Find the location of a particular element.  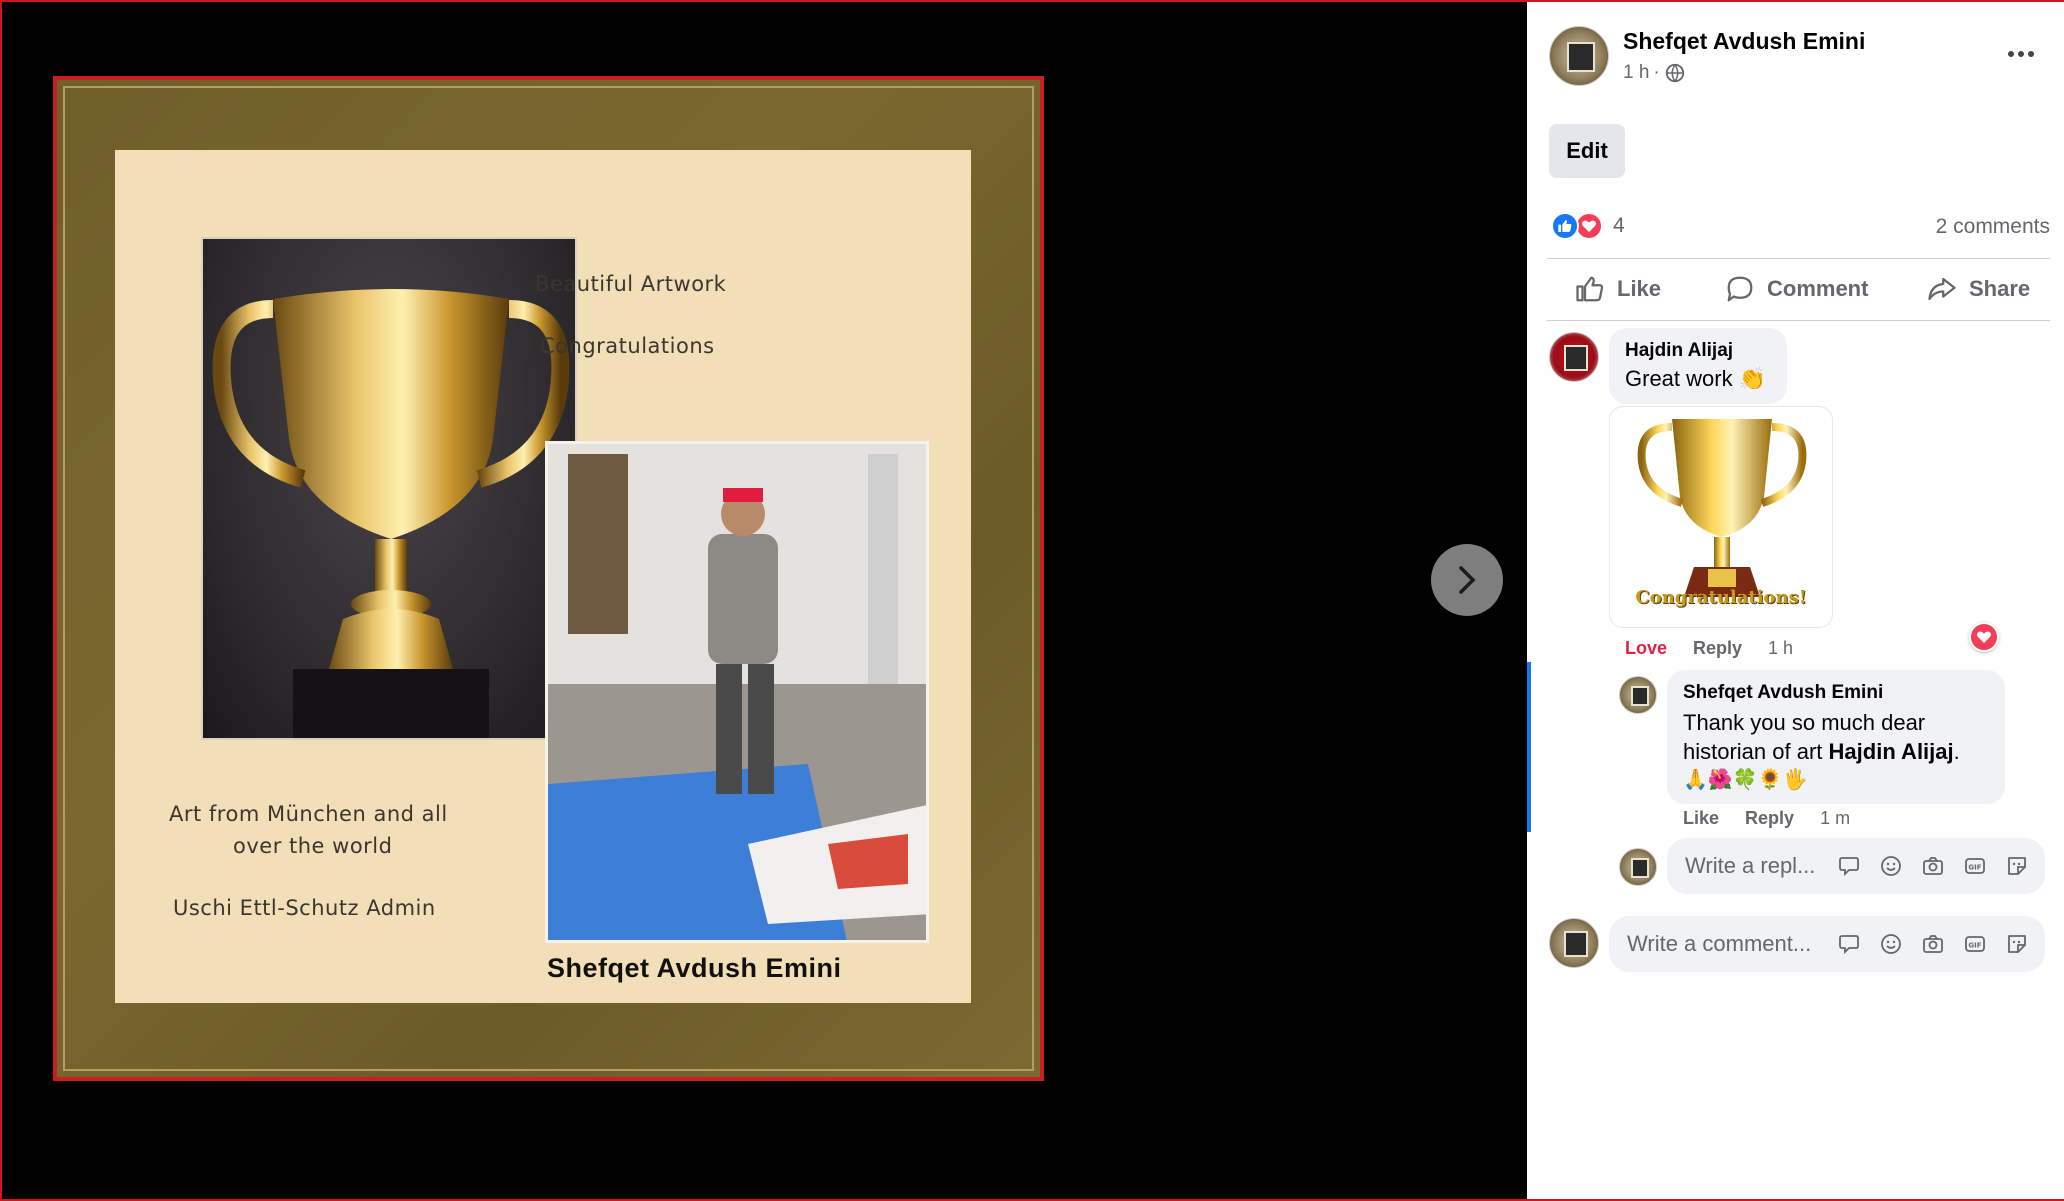

like-button: Like is located at coordinates (1618, 289).